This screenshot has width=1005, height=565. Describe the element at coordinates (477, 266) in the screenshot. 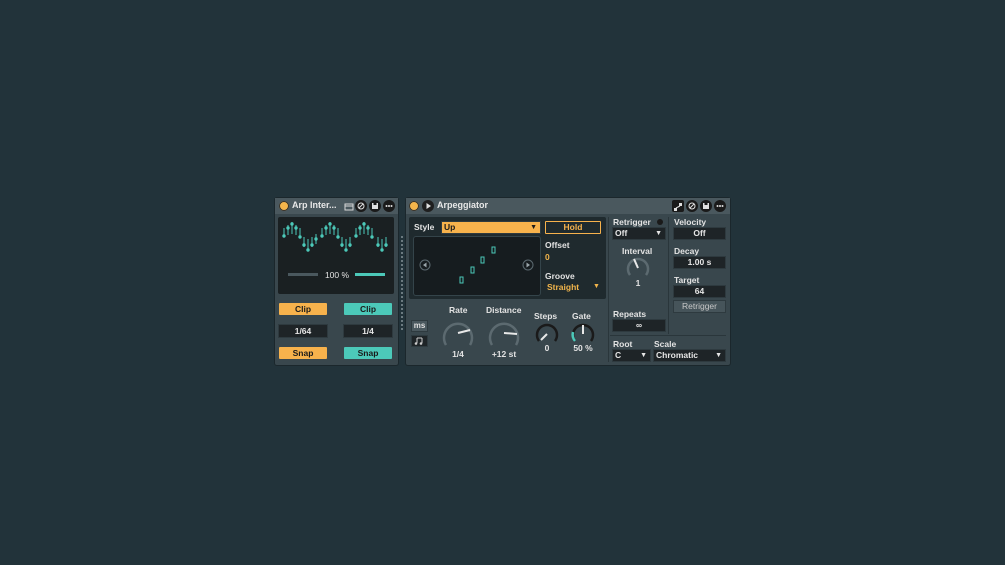

I see `pattern-display` at that location.